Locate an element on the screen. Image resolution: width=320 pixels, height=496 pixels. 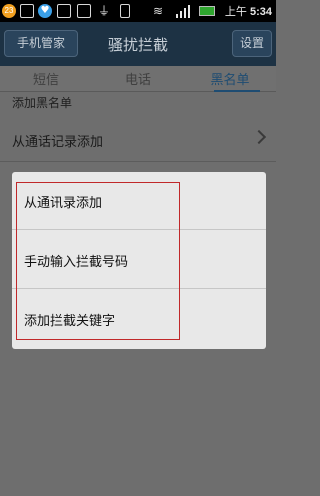
chevron-right-icon is located at coordinates (259, 137).